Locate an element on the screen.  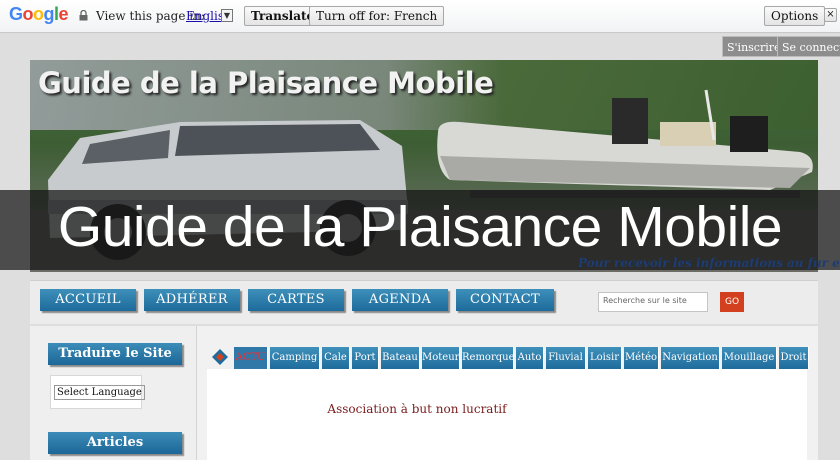
nav-contact: CONTACT is located at coordinates (505, 300).